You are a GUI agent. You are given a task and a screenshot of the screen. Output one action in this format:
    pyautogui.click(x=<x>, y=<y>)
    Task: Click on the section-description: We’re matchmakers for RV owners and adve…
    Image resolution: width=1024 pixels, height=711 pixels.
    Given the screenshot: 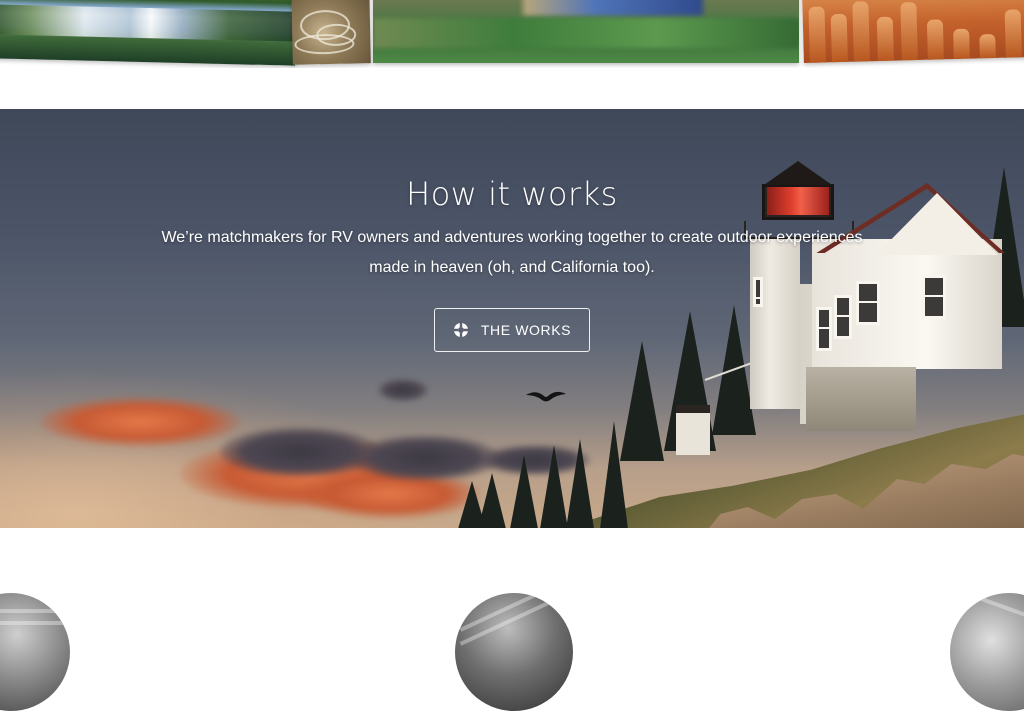 What is the action you would take?
    pyautogui.click(x=512, y=252)
    